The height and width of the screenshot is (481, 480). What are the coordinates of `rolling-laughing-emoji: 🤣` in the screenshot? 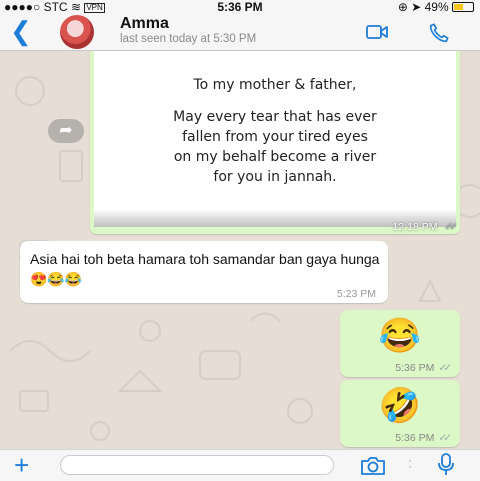 It's located at (400, 406).